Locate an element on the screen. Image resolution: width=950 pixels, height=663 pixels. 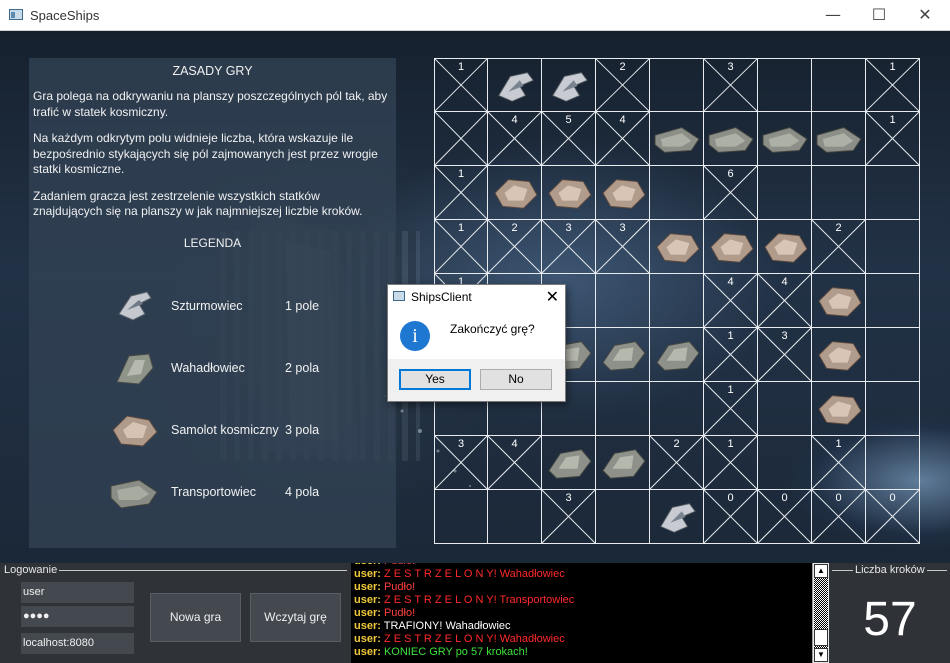
log-user: user: is located at coordinates (367, 613).